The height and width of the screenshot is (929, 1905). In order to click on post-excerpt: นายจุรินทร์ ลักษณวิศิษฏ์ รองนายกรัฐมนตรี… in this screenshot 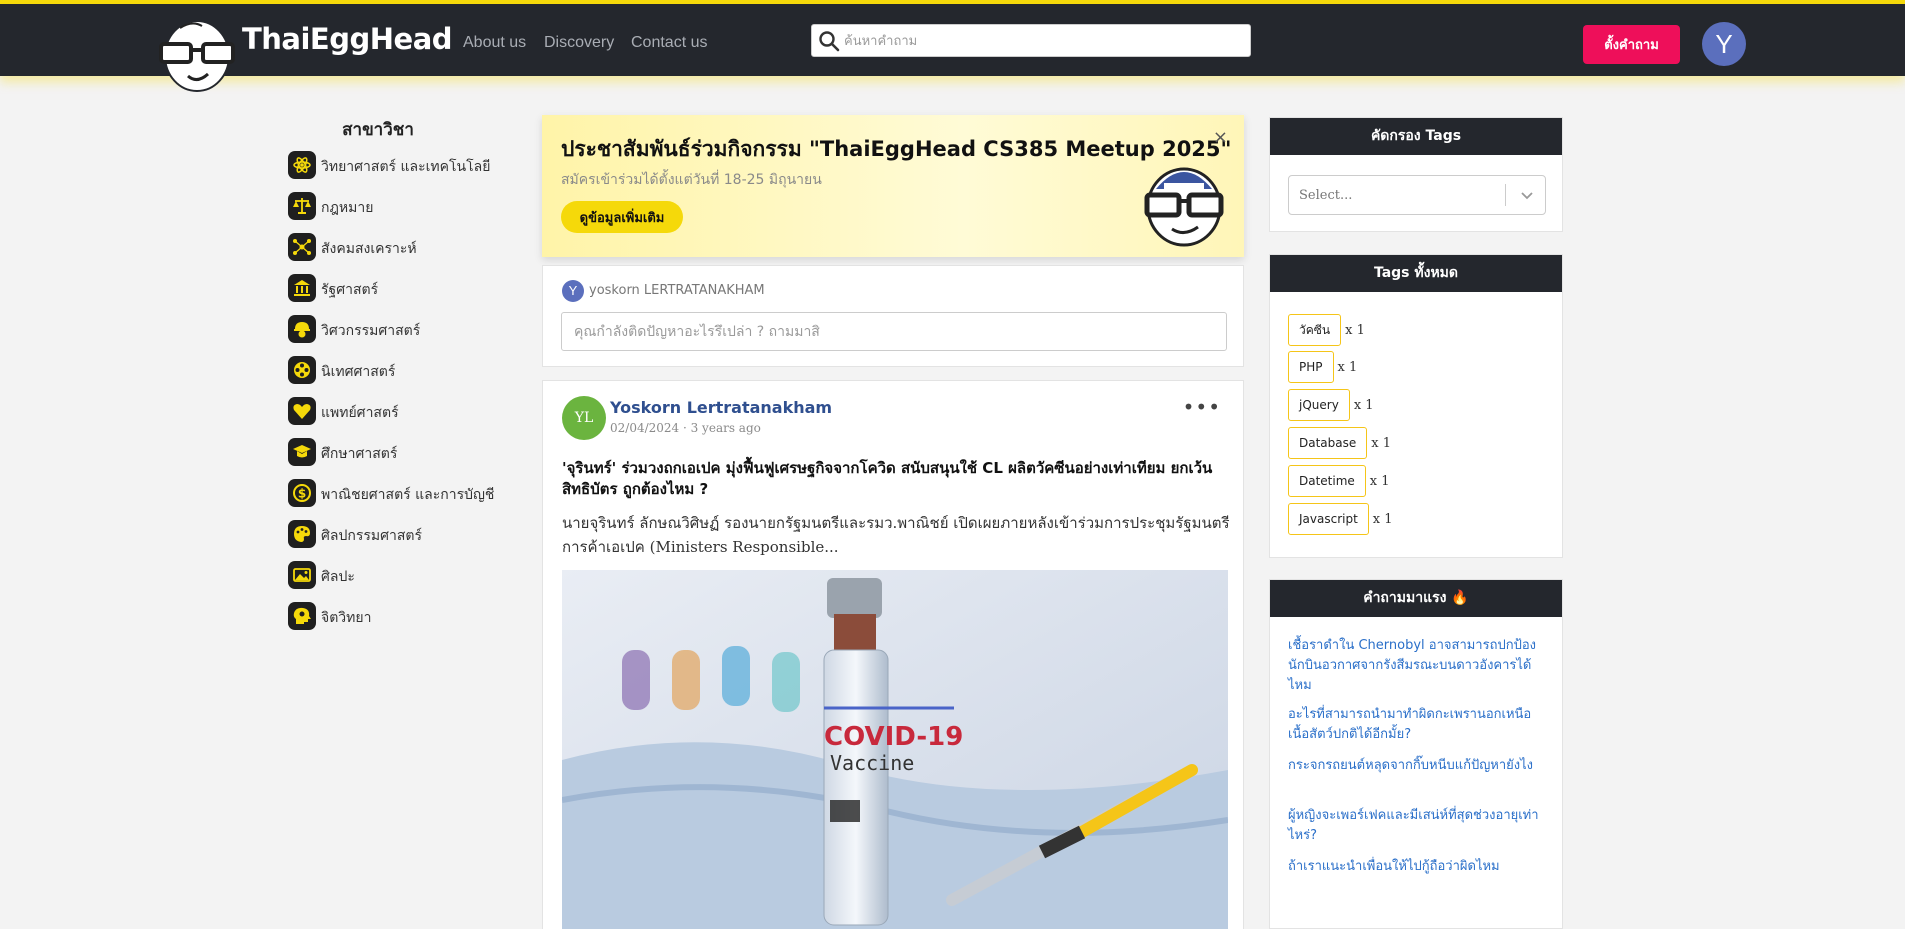, I will do `click(896, 535)`.